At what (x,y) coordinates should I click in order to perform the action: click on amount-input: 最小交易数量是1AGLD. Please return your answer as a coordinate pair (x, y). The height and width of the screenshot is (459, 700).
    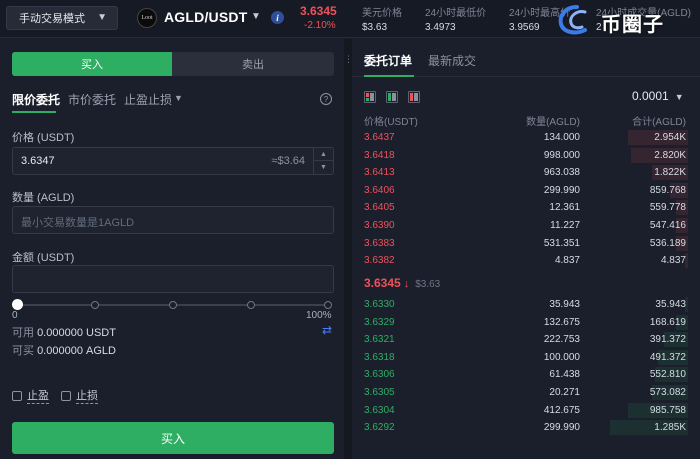
    Looking at the image, I should click on (173, 220).